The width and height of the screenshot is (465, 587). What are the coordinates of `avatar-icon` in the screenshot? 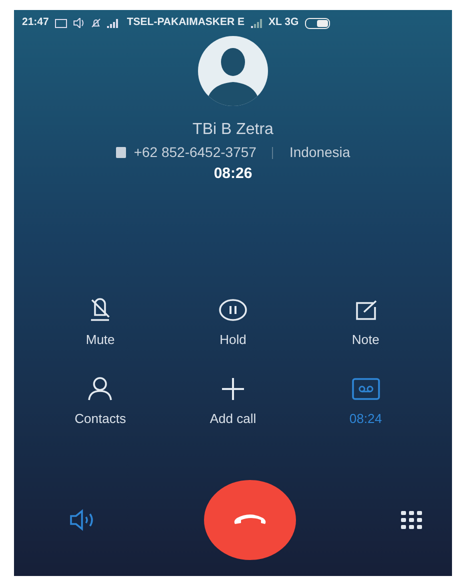 It's located at (233, 71).